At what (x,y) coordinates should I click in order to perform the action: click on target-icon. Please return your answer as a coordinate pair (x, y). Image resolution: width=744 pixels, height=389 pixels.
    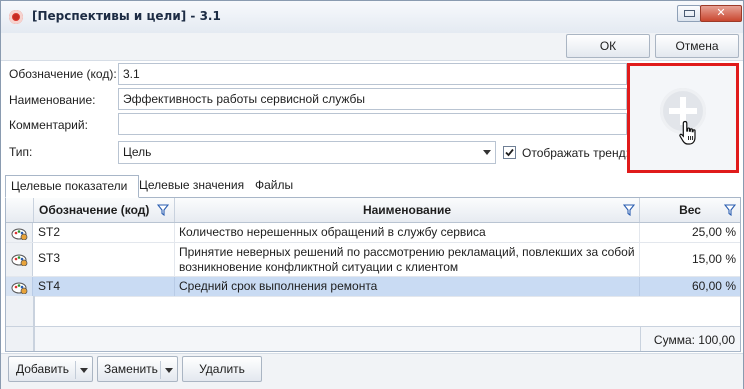
    Looking at the image, I should click on (16, 17).